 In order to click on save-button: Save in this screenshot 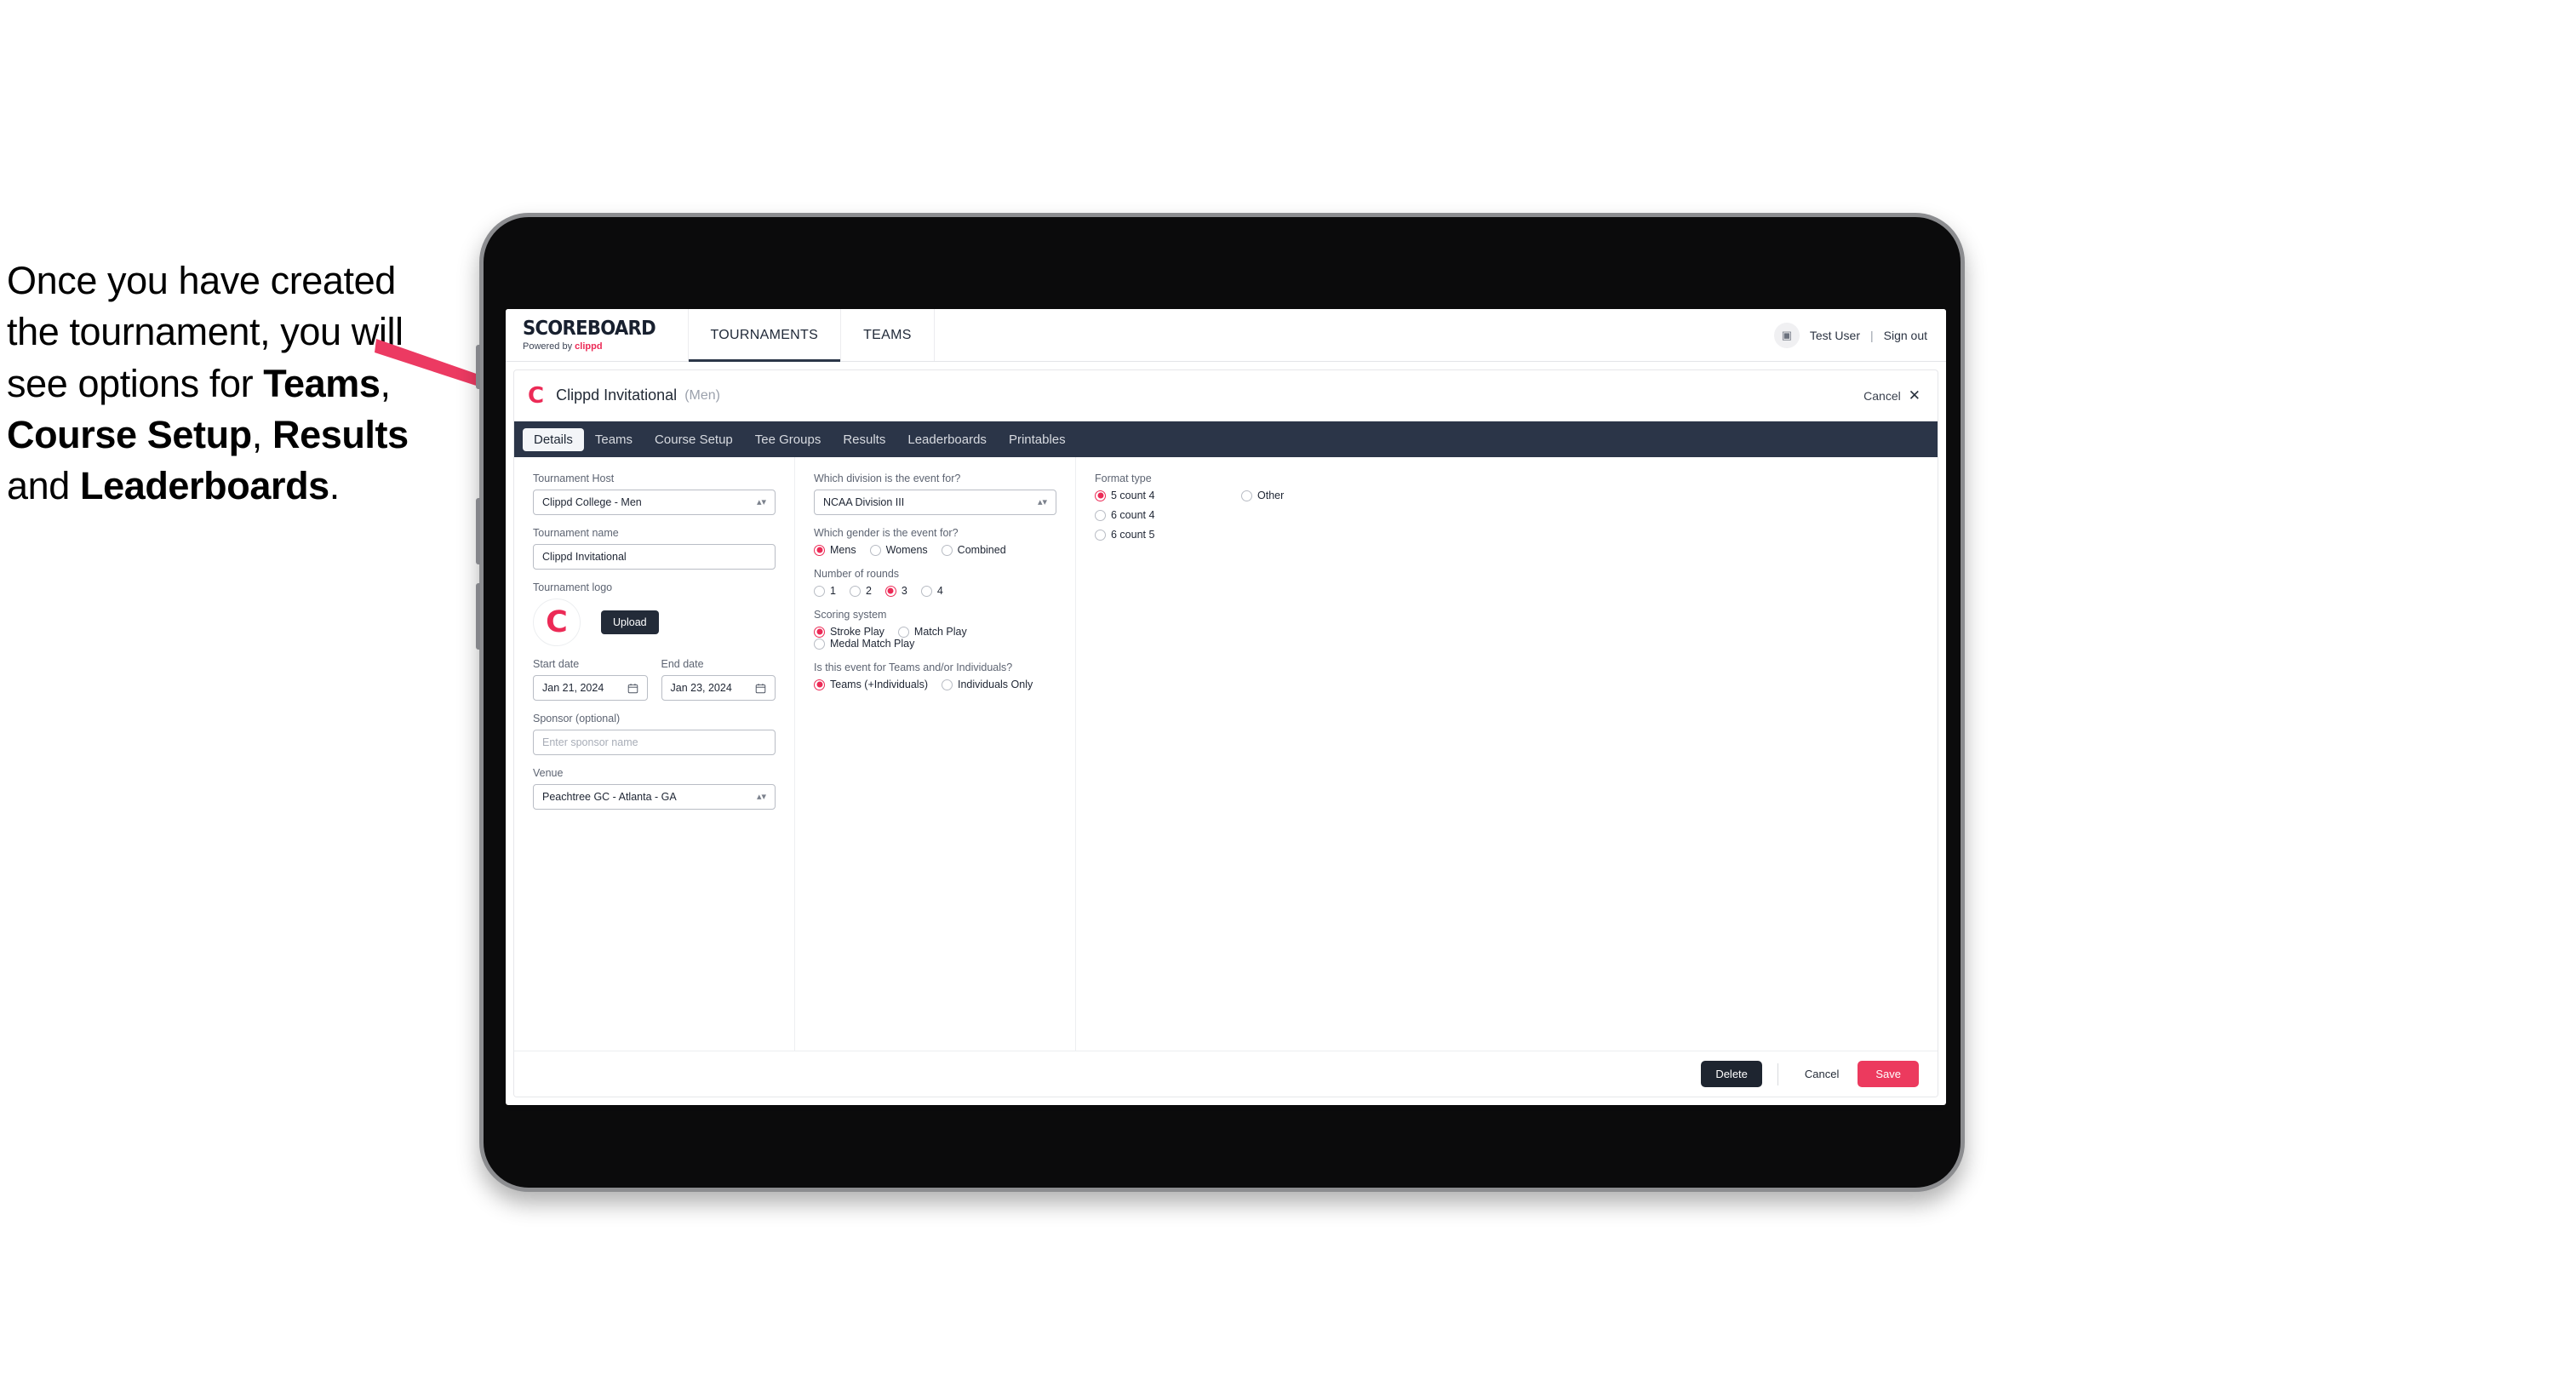, I will do `click(1888, 1074)`.